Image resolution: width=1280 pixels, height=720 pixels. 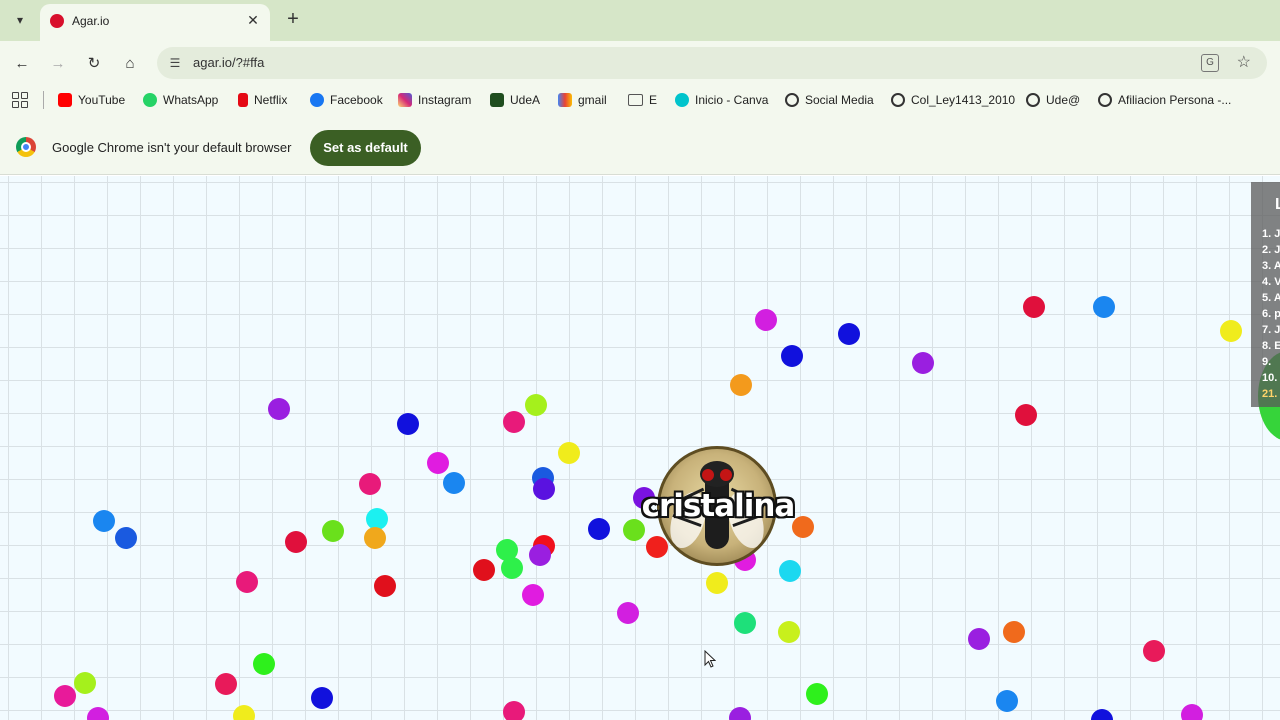 What do you see at coordinates (346, 100) in the screenshot?
I see `bookmark-facebook: Facebook` at bounding box center [346, 100].